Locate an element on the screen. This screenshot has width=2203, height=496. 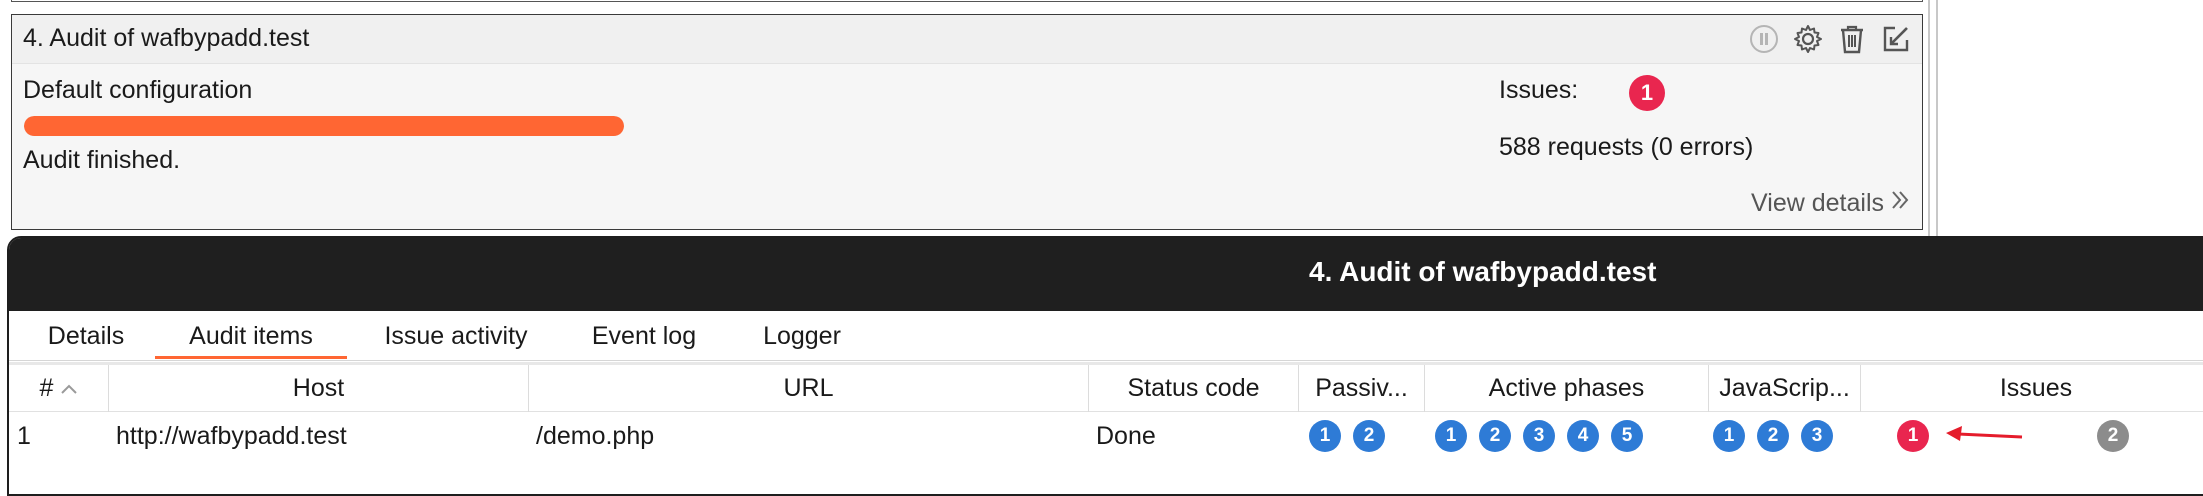
tab-issue-activity-label: Issue activity is located at coordinates (456, 335).